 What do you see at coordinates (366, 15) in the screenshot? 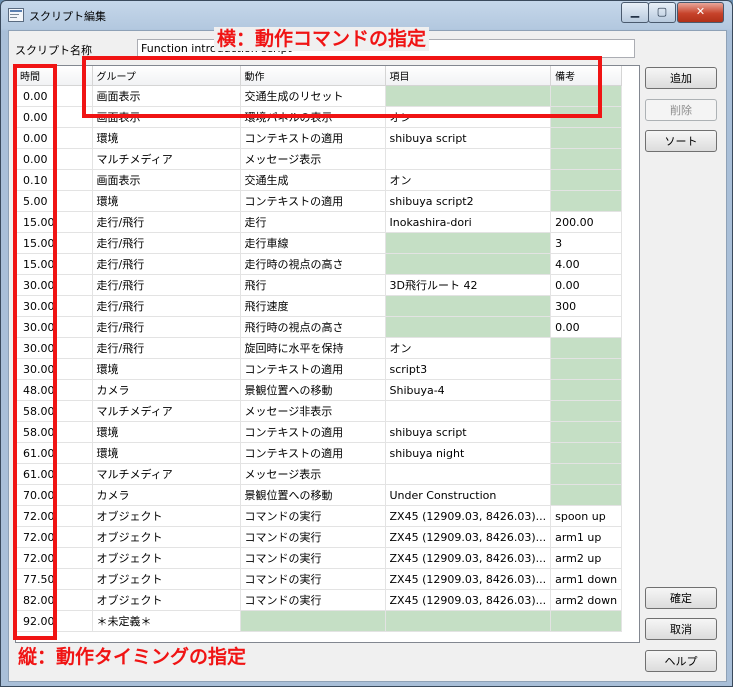
I see `title-bar: スクリプト編集 ▁ ▢ ✕` at bounding box center [366, 15].